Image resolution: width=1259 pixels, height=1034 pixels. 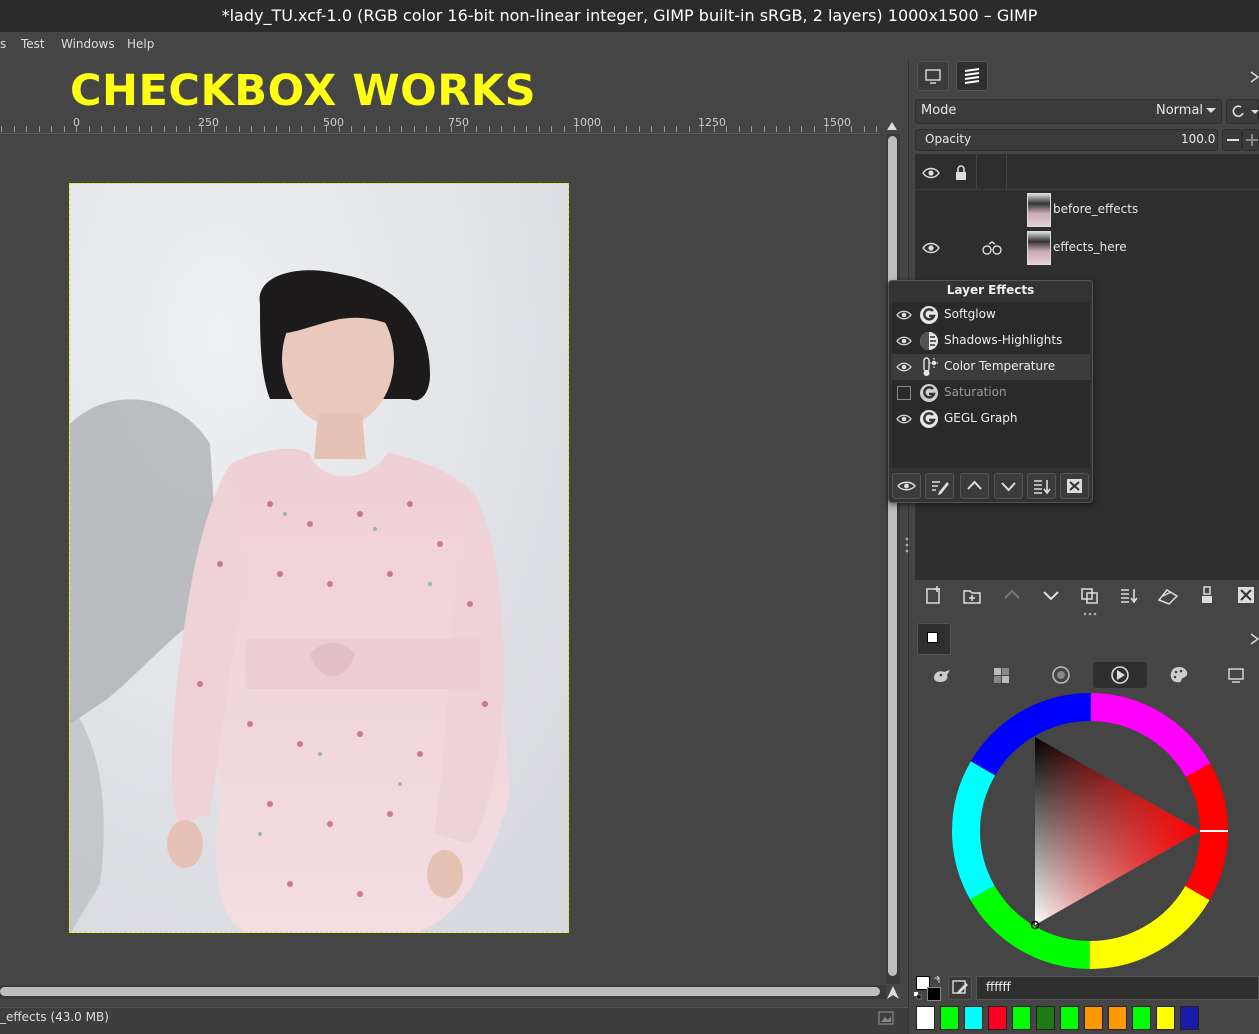 I want to click on visibility-eye-icon, so click(x=931, y=248).